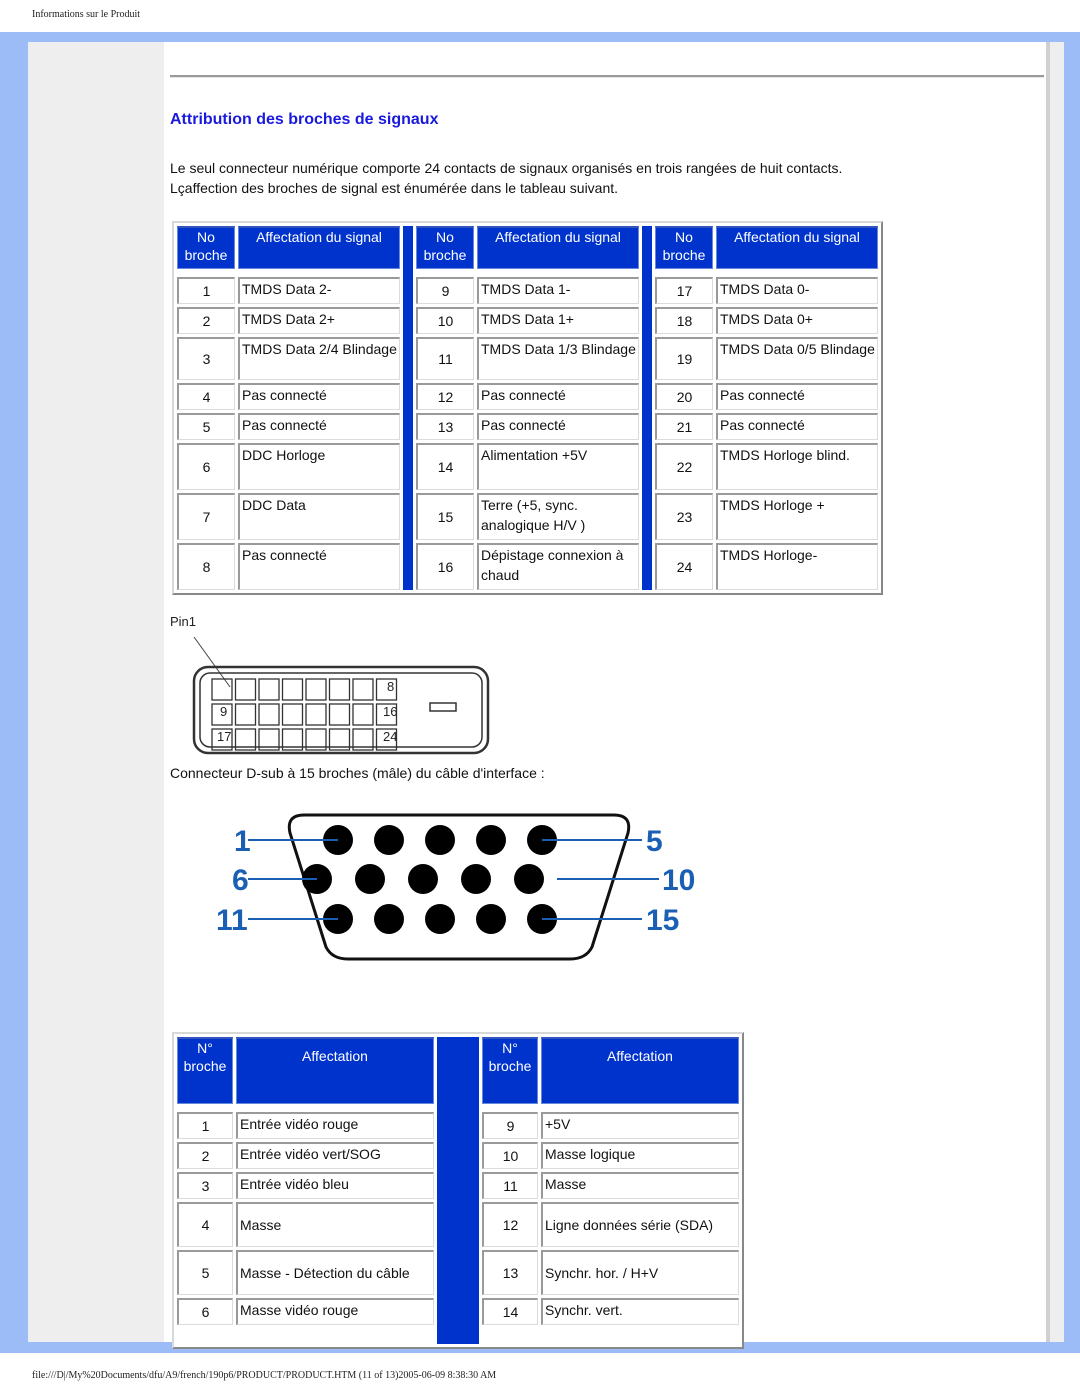 This screenshot has height=1397, width=1080. I want to click on table-row: 1 TMDS Data 2- 9 TMDS Data 1- 17 TMDS Data 0-, so click(527, 290).